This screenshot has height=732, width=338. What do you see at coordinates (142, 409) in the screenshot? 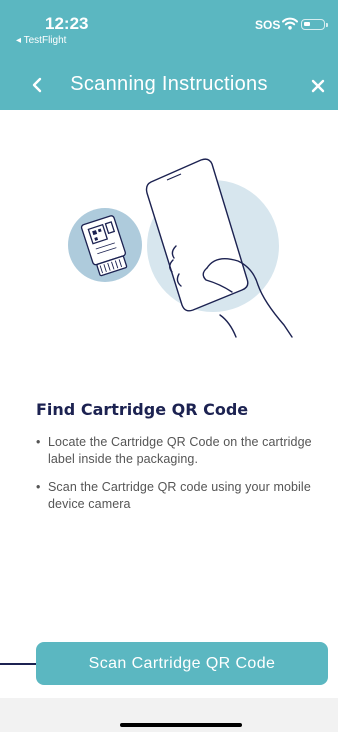
I see `instruction-title: Find Cartridge QR Code` at bounding box center [142, 409].